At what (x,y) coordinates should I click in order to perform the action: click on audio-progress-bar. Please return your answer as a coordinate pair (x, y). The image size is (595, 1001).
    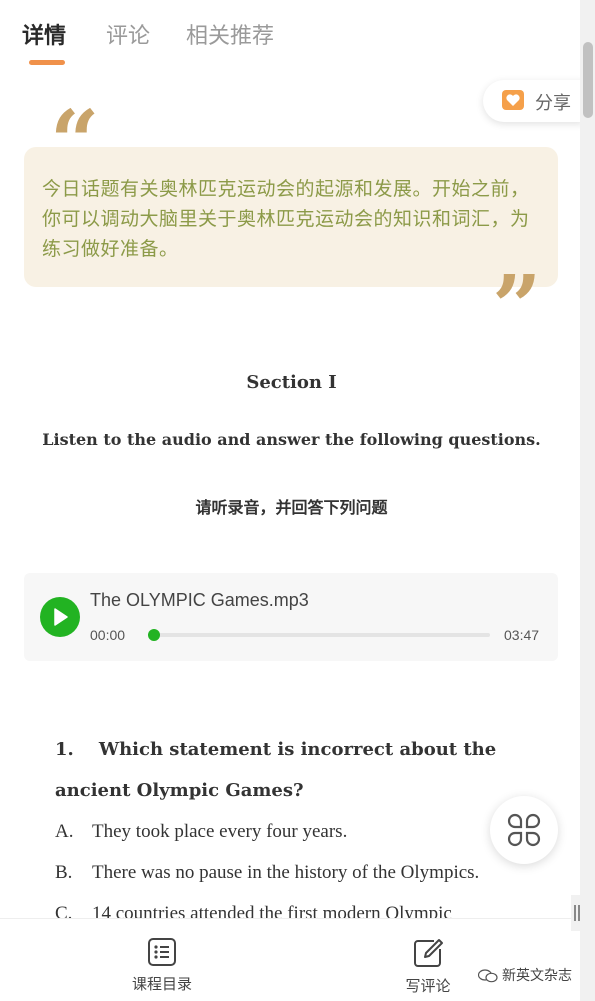
    Looking at the image, I should click on (319, 635).